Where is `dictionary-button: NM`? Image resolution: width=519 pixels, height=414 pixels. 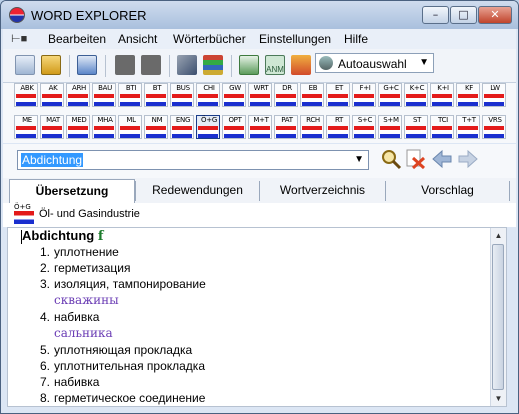 dictionary-button: NM is located at coordinates (156, 127).